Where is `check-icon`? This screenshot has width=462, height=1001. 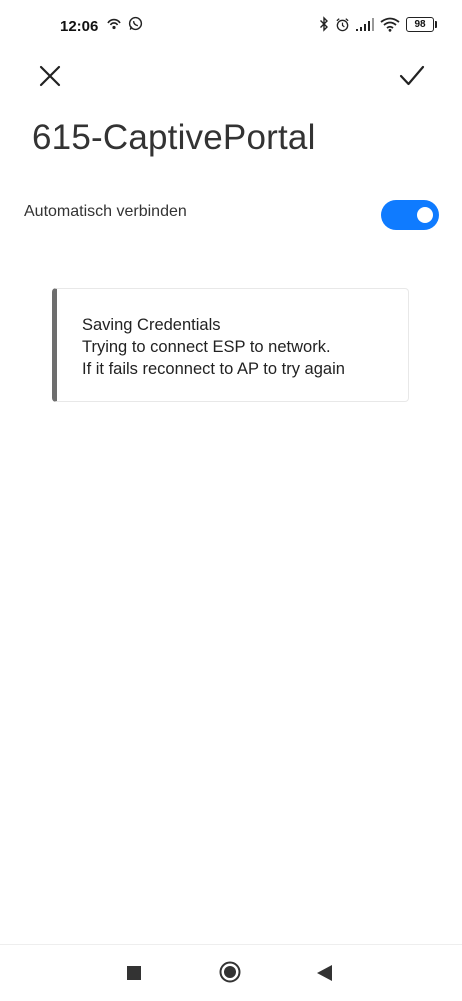
check-icon is located at coordinates (412, 75).